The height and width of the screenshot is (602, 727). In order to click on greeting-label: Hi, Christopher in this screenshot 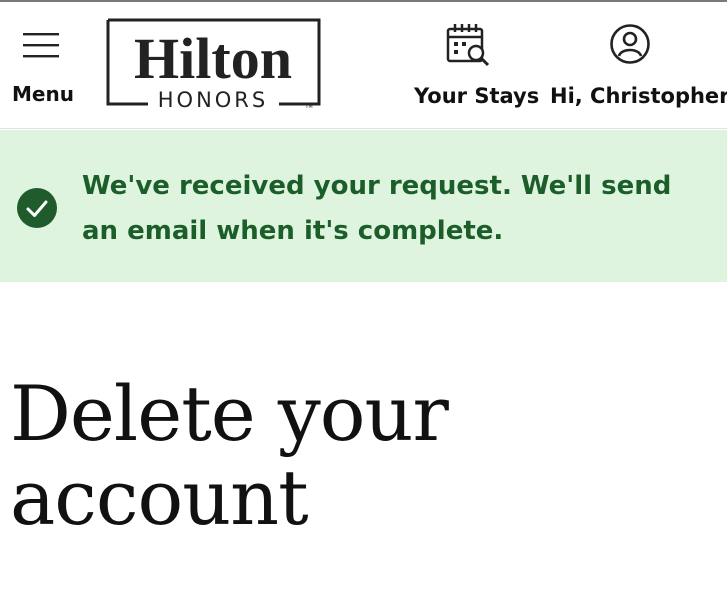, I will do `click(638, 96)`.